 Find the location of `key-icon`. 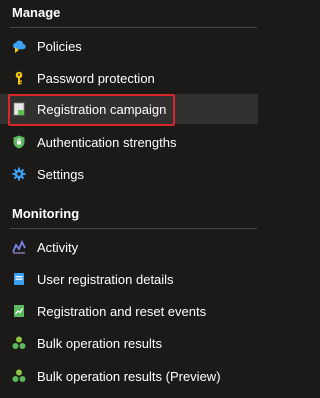

key-icon is located at coordinates (19, 78).